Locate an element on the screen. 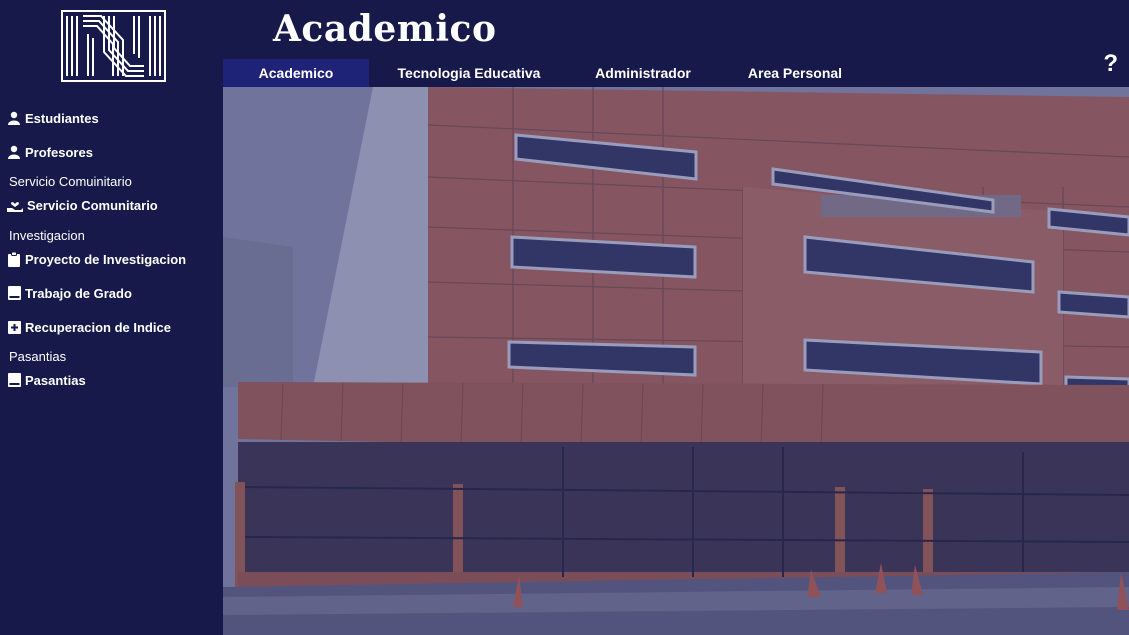  page-title: Academico is located at coordinates (385, 29).